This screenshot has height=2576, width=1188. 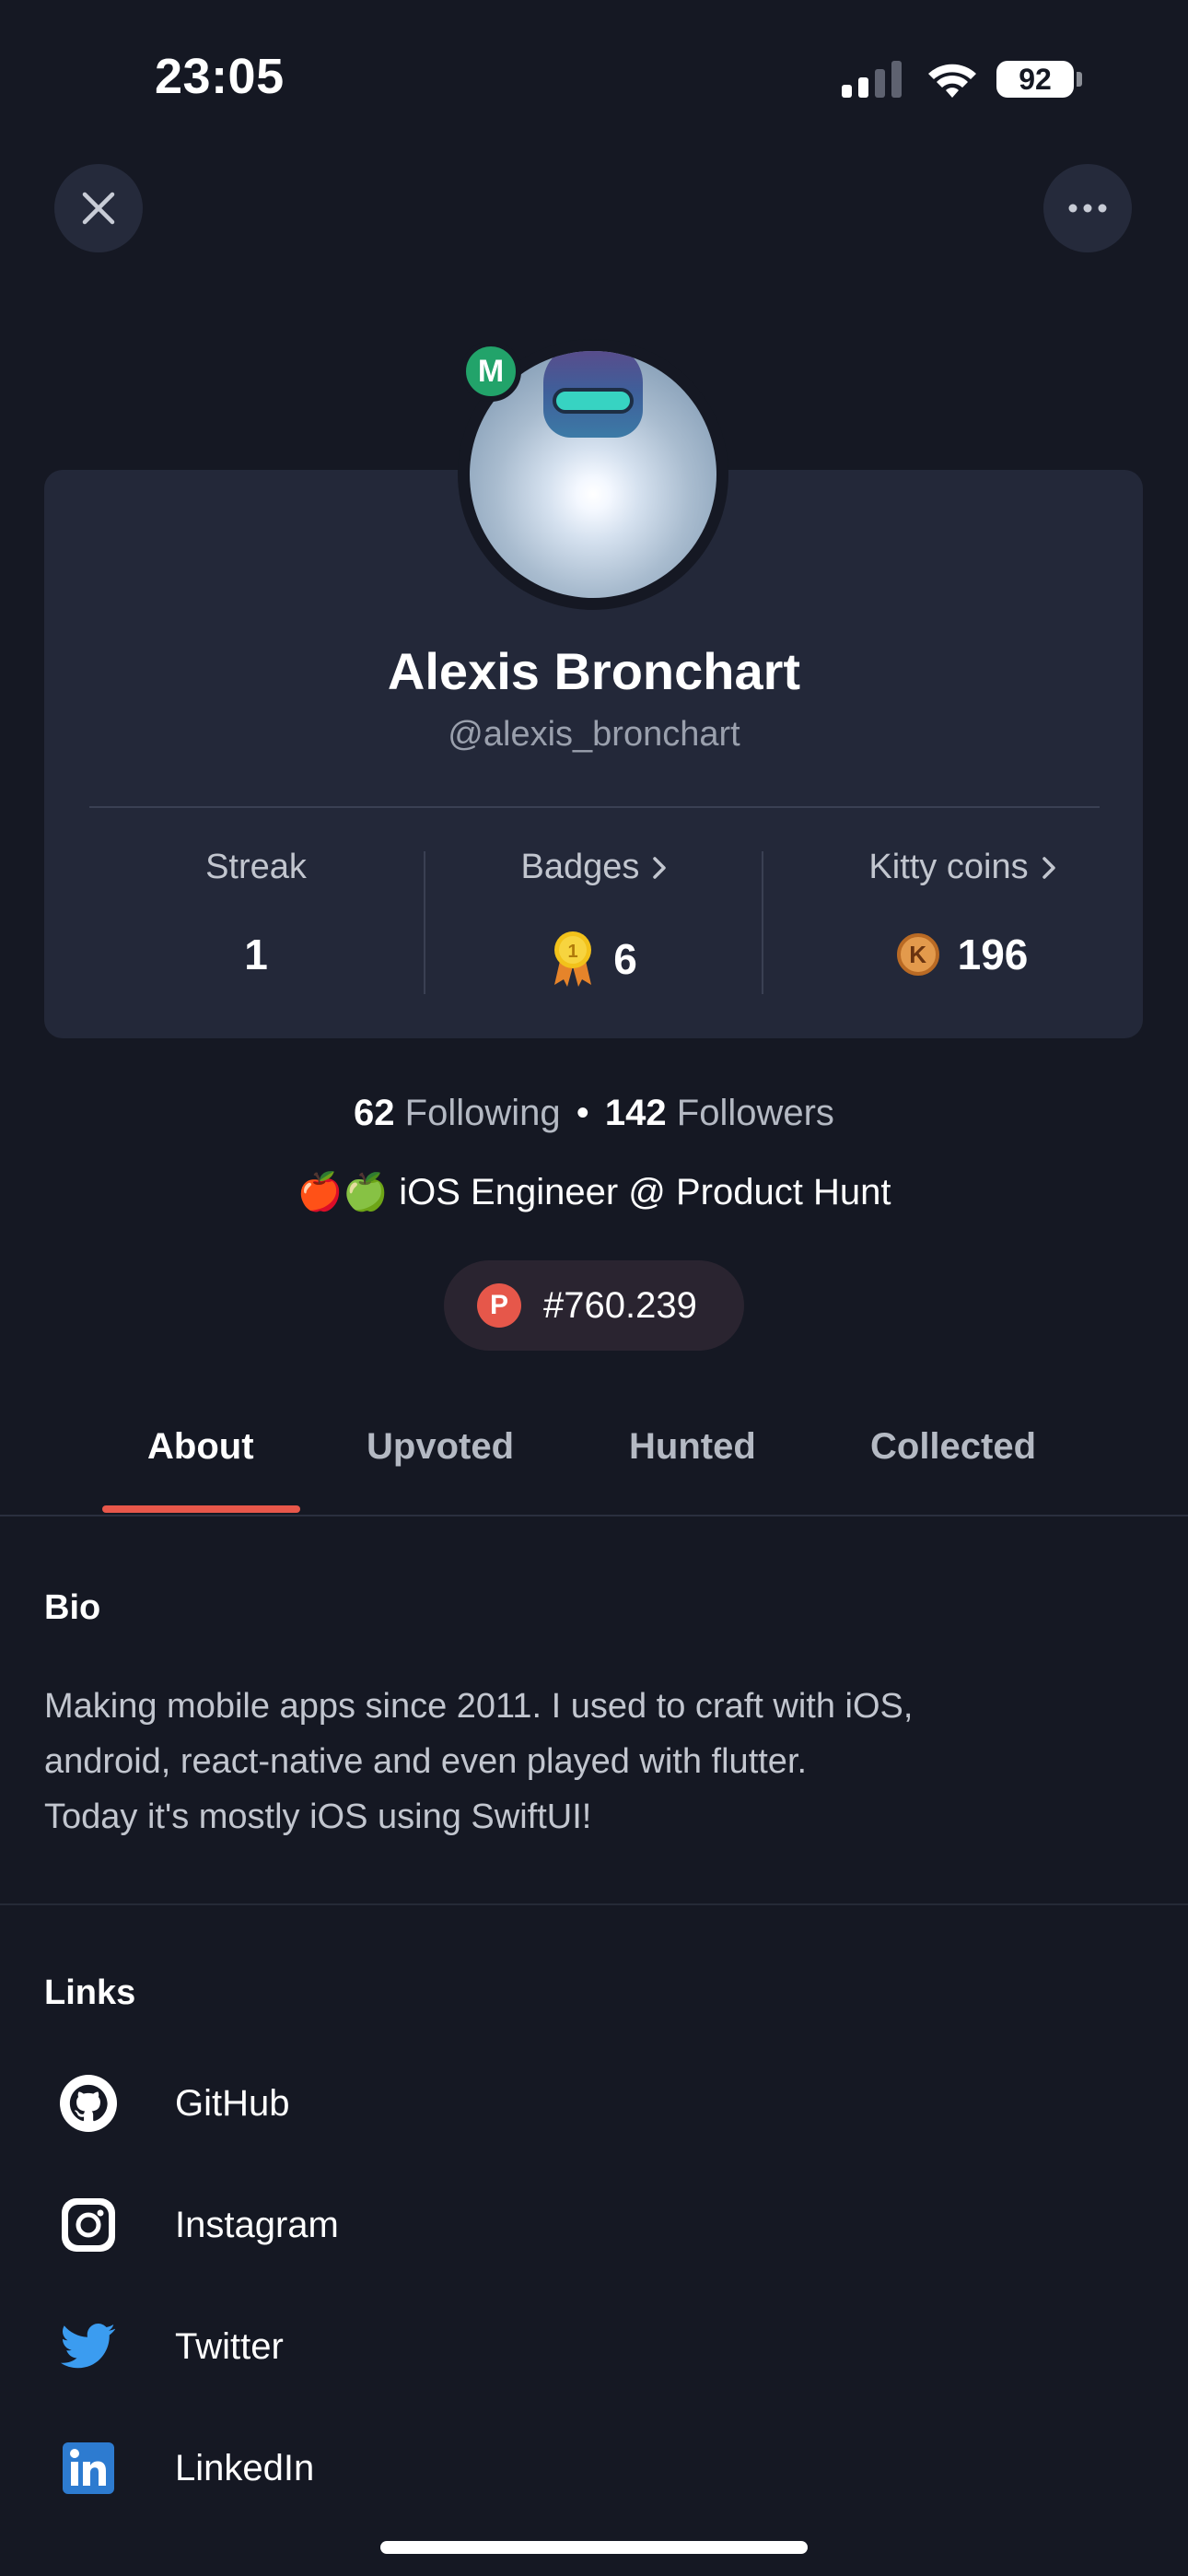 I want to click on more-options-button, so click(x=1087, y=208).